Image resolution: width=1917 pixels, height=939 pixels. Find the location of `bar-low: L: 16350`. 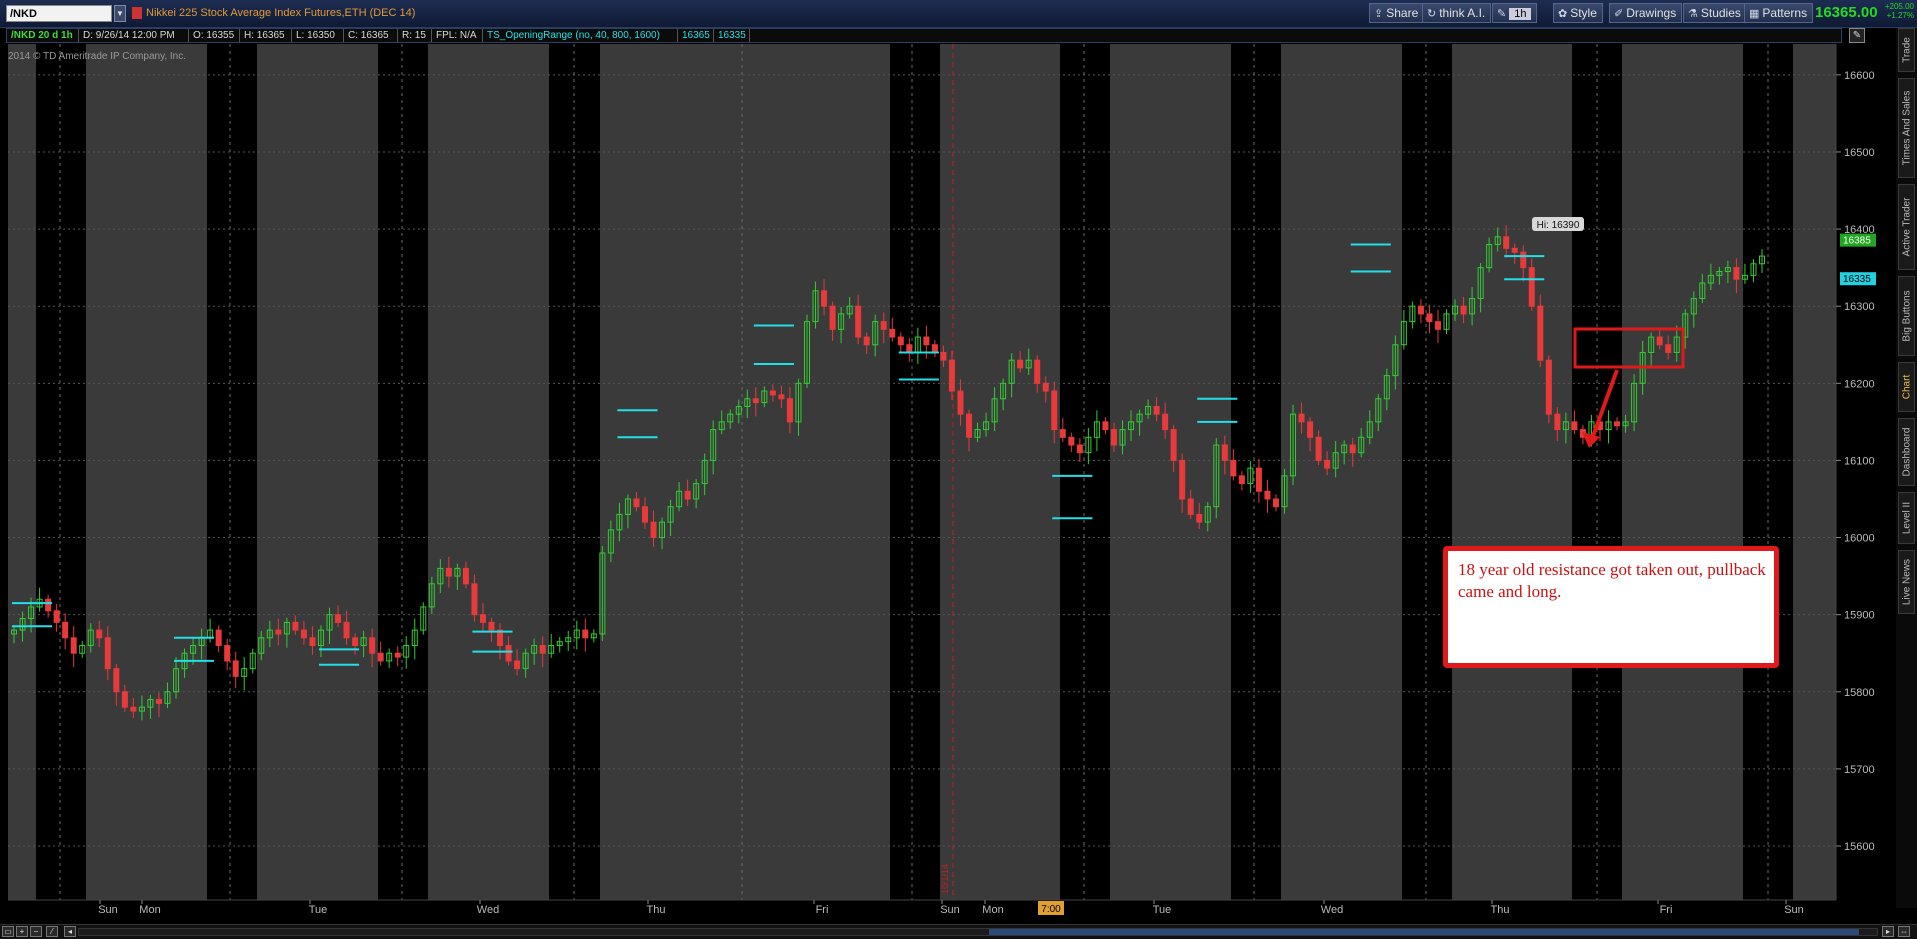

bar-low: L: 16350 is located at coordinates (318, 35).